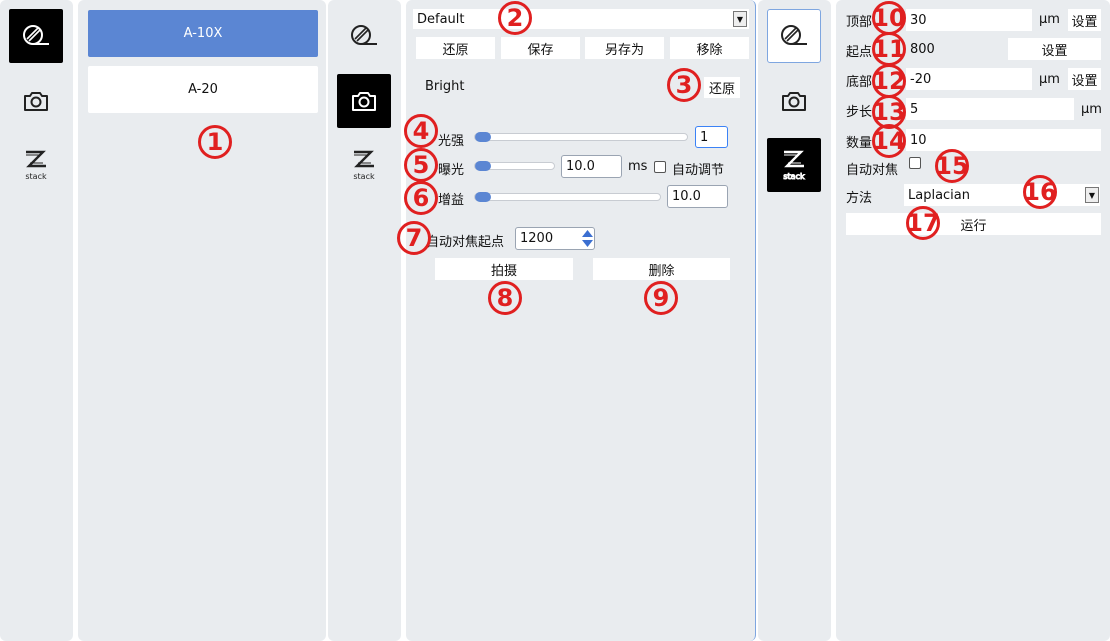 This screenshot has height=641, width=1110. I want to click on af-start-spinner, so click(587, 238).